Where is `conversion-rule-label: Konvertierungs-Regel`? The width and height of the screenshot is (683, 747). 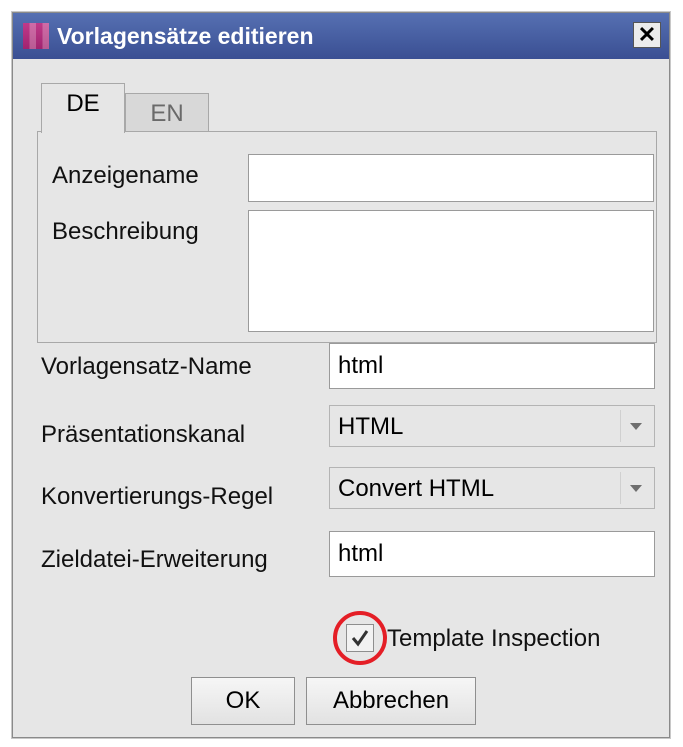 conversion-rule-label: Konvertierungs-Regel is located at coordinates (157, 496).